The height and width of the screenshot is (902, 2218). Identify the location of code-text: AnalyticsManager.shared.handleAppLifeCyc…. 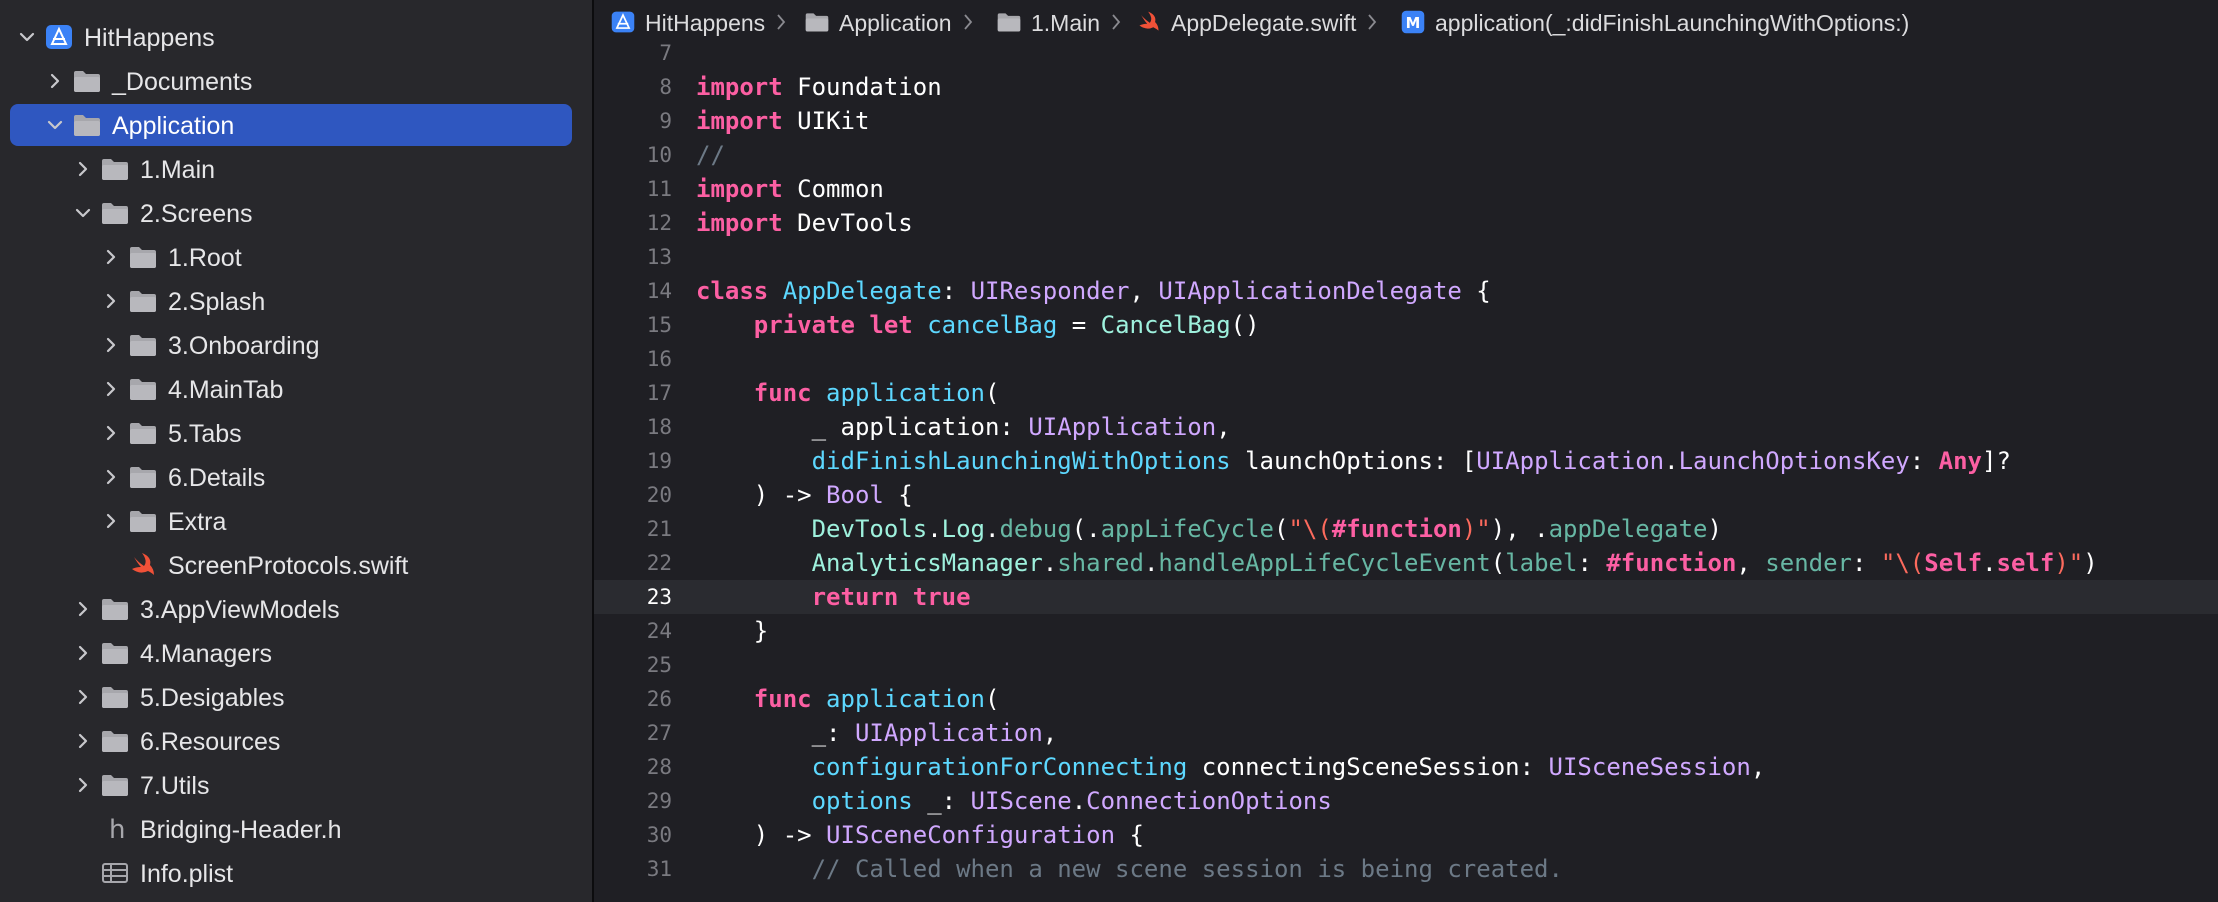
(1397, 563).